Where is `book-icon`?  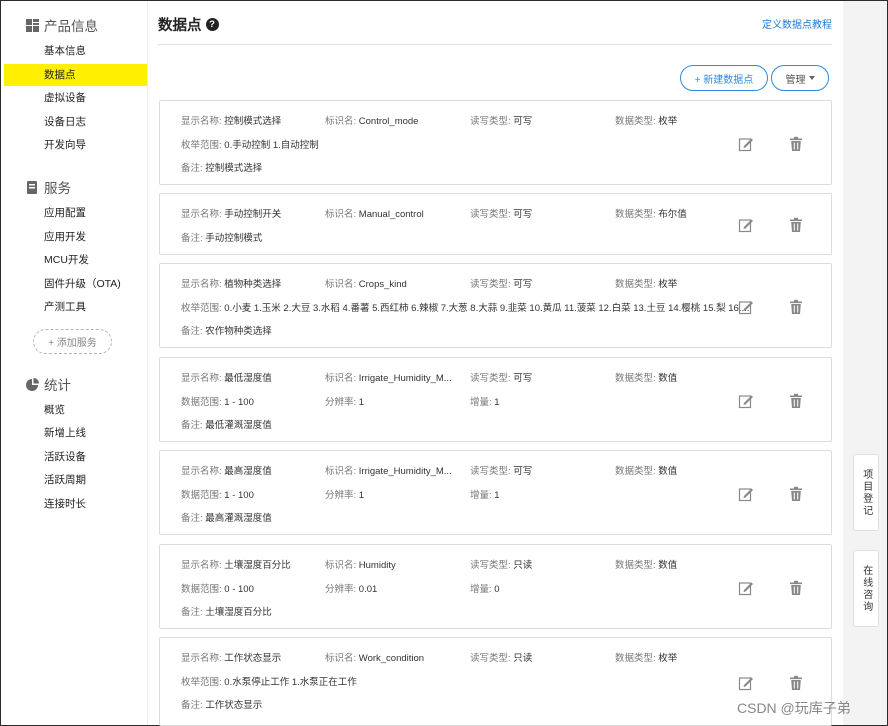
book-icon is located at coordinates (32, 187).